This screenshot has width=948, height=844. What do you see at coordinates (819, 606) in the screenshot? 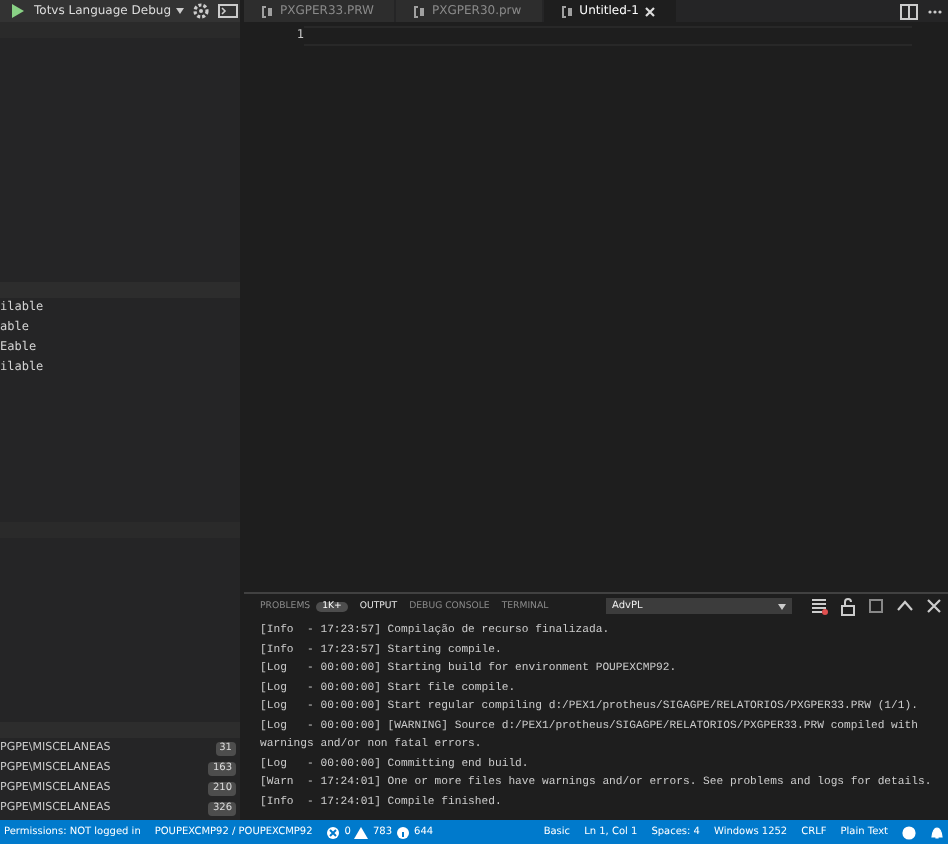
I see `clear-output-icon` at bounding box center [819, 606].